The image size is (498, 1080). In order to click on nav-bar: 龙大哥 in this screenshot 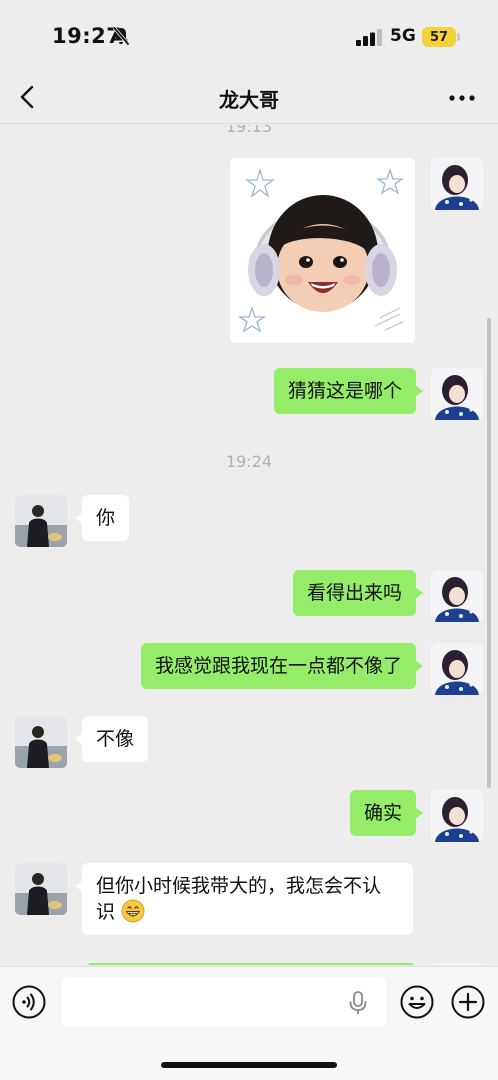, I will do `click(249, 98)`.